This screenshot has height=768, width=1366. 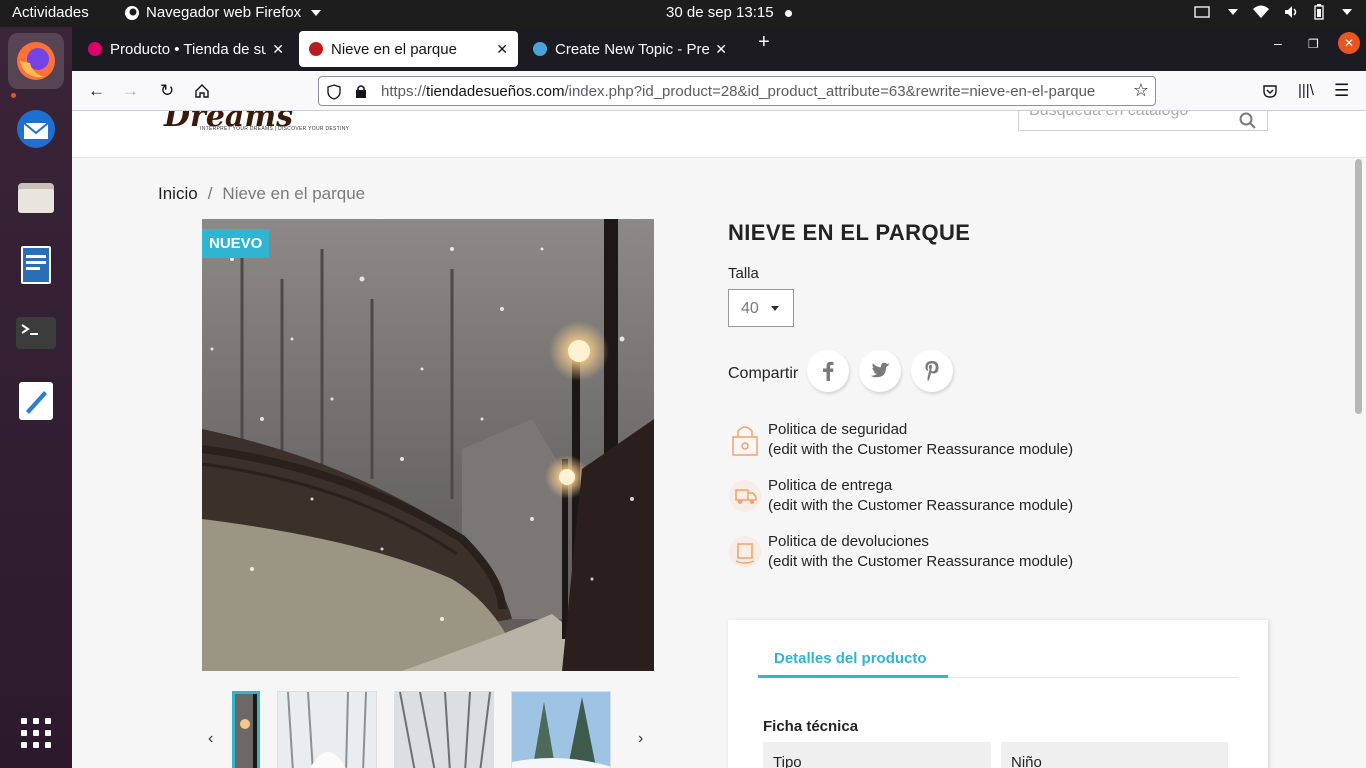 What do you see at coordinates (316, 49) in the screenshot?
I see `site-favicon` at bounding box center [316, 49].